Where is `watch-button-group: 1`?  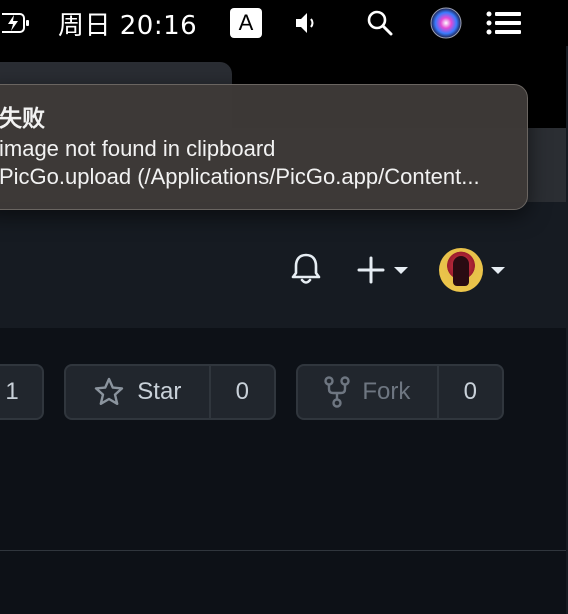
watch-button-group: 1 is located at coordinates (22, 392).